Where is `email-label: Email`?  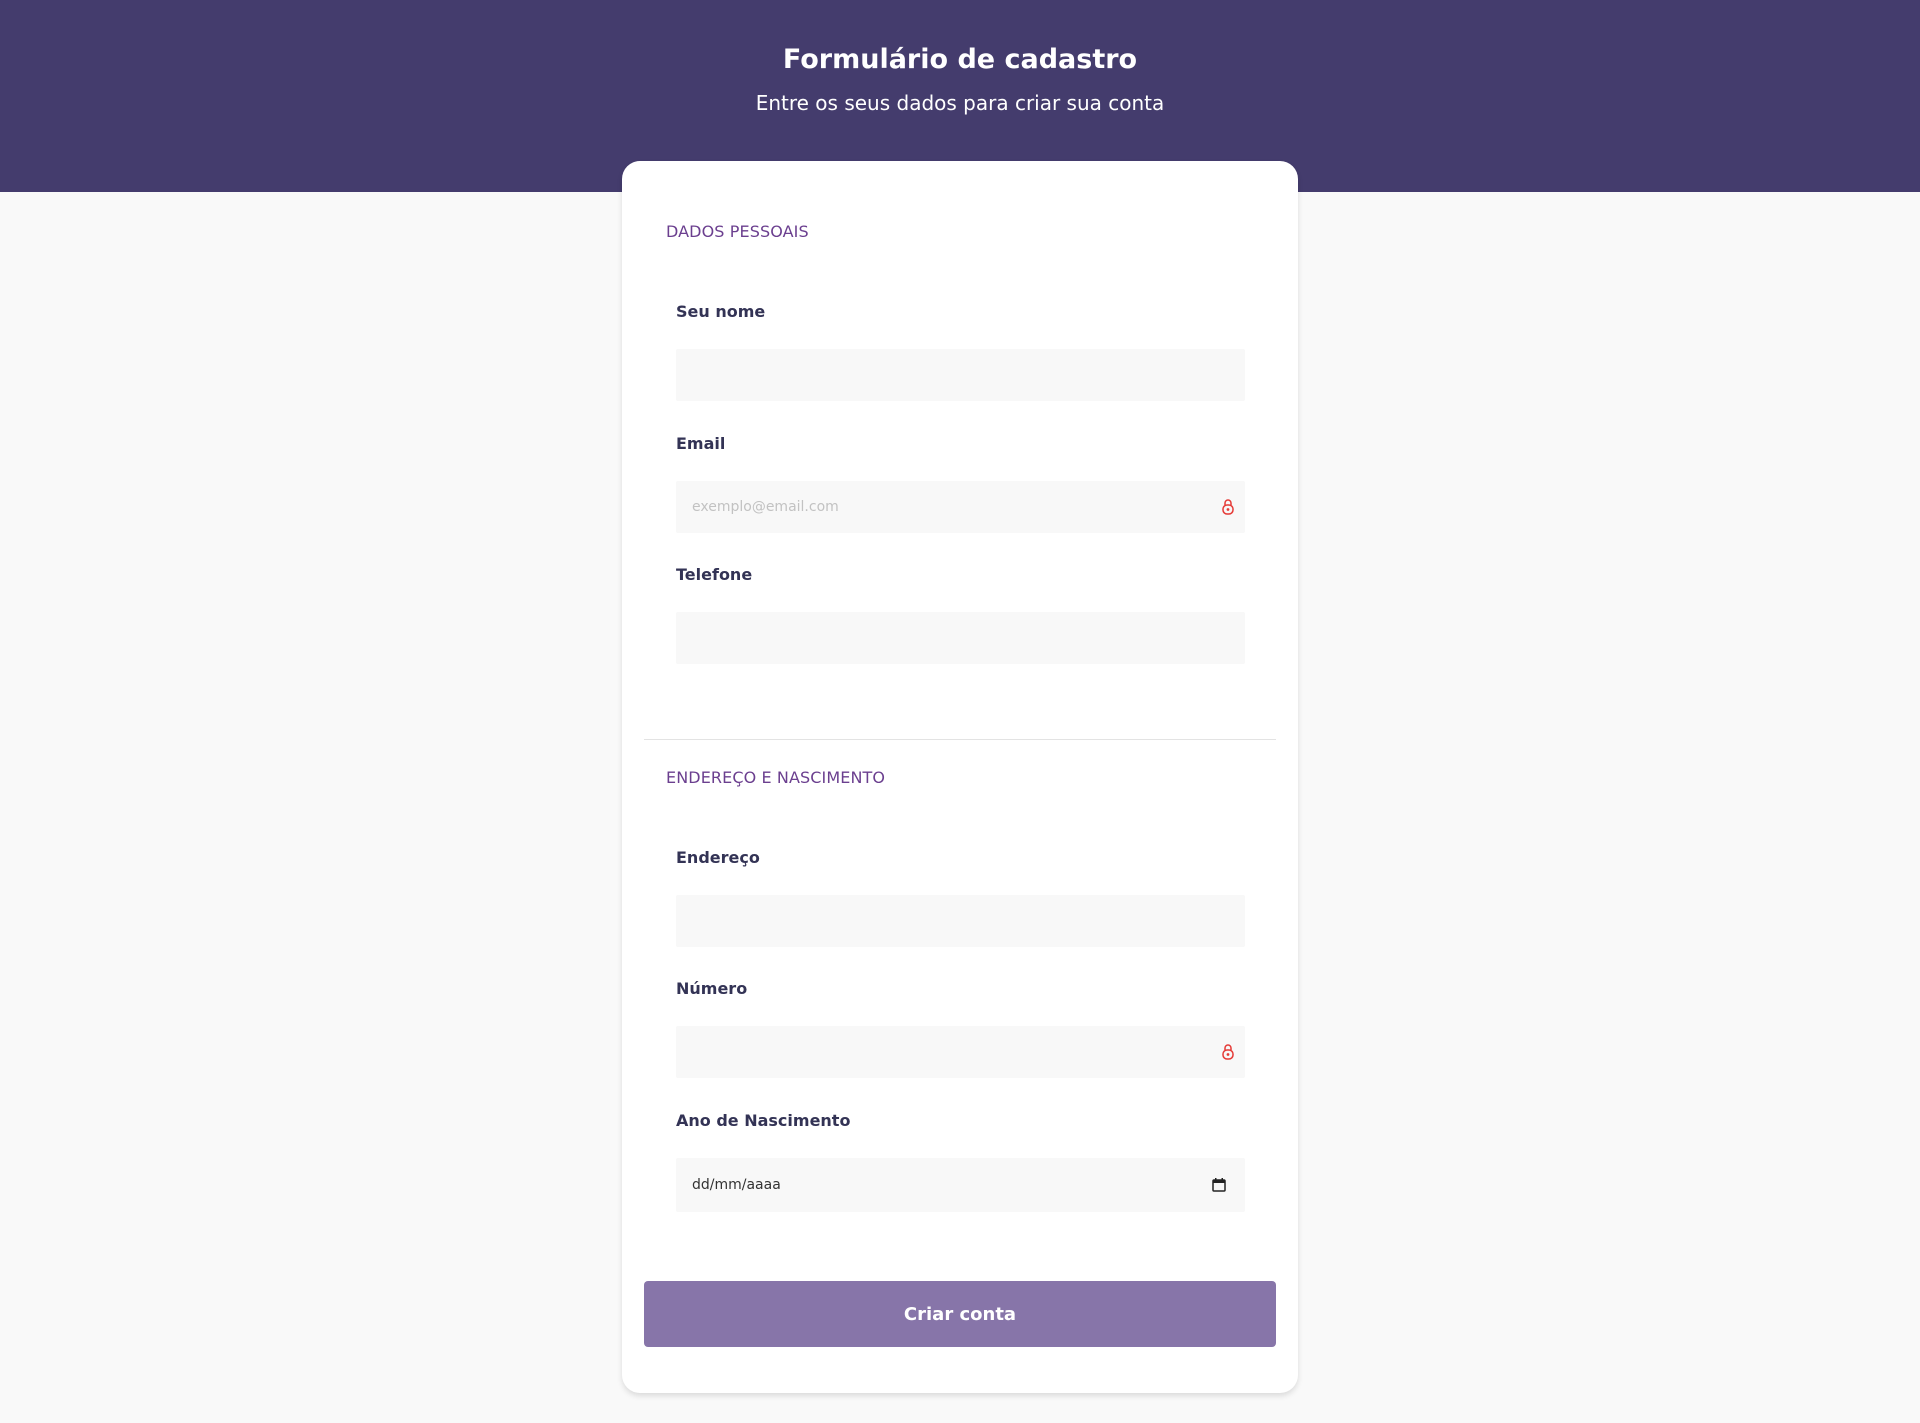 email-label: Email is located at coordinates (701, 443).